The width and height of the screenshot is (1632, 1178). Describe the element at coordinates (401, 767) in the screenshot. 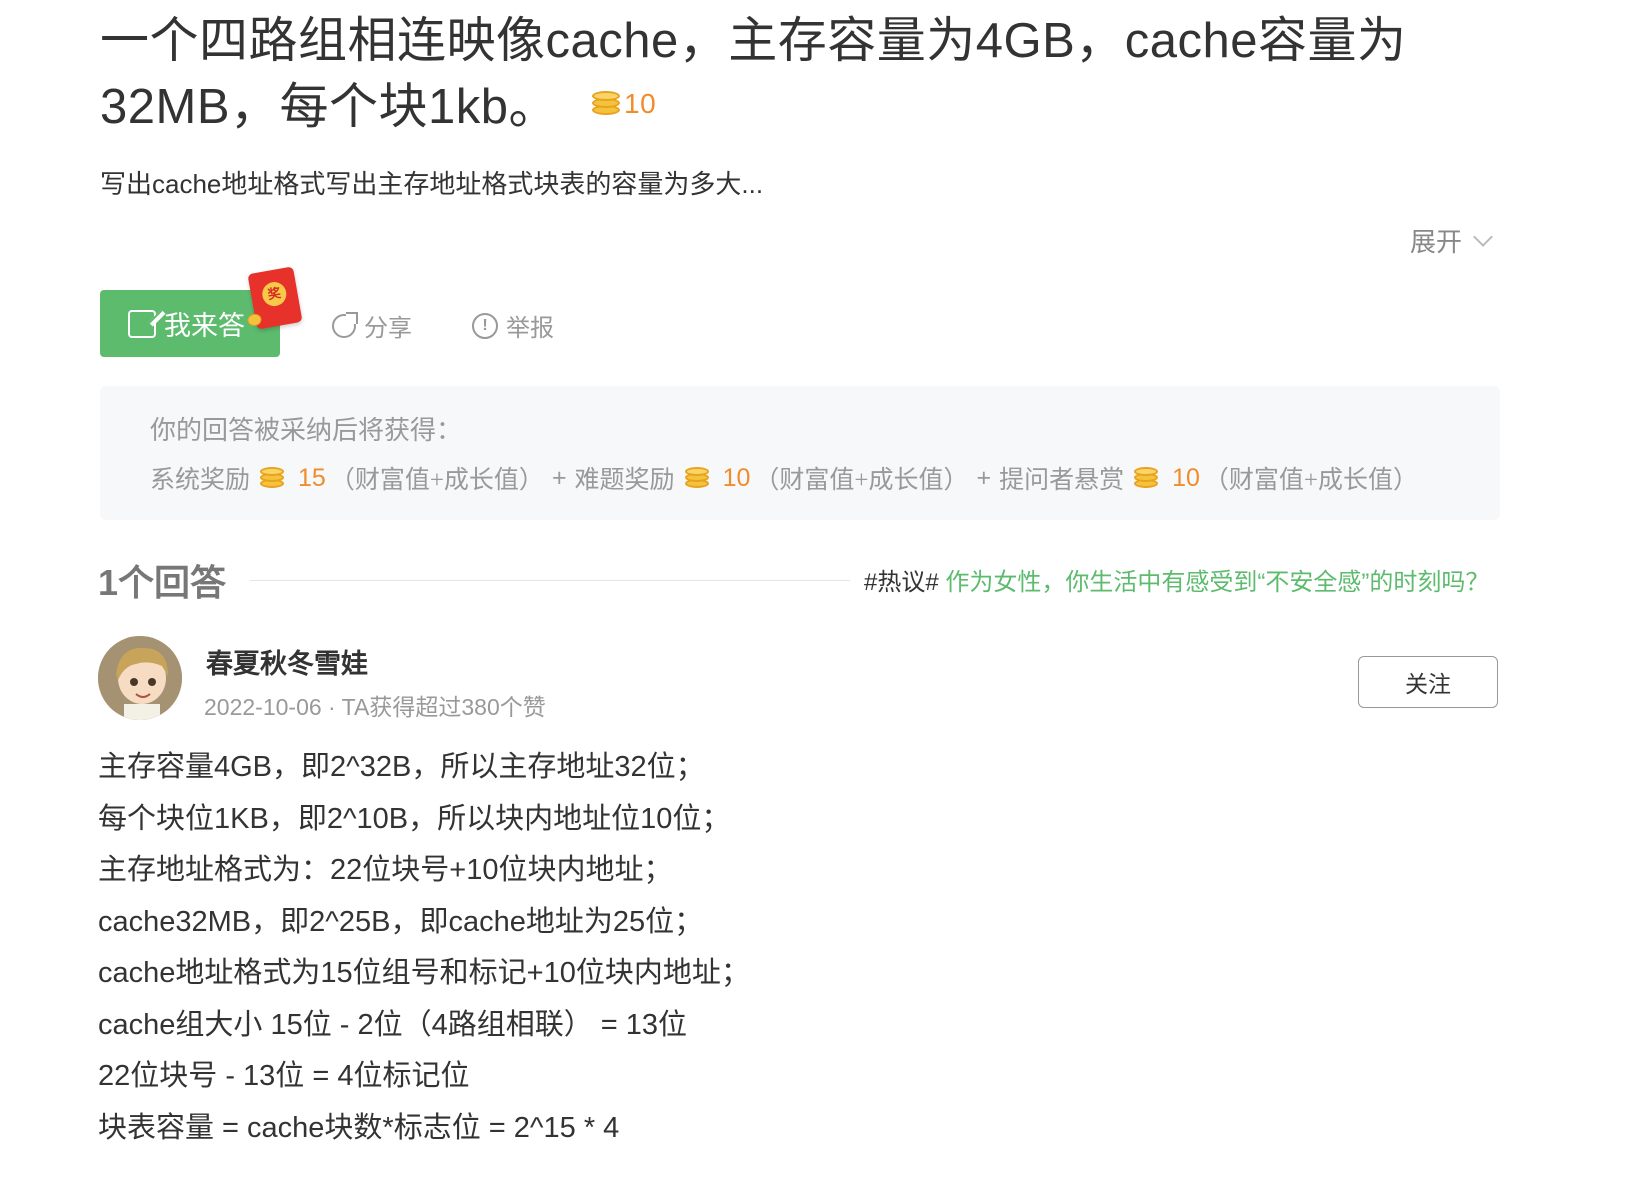

I see `answer-line: 主存容量4GB，即2^32B，所以主存地址32位；` at that location.